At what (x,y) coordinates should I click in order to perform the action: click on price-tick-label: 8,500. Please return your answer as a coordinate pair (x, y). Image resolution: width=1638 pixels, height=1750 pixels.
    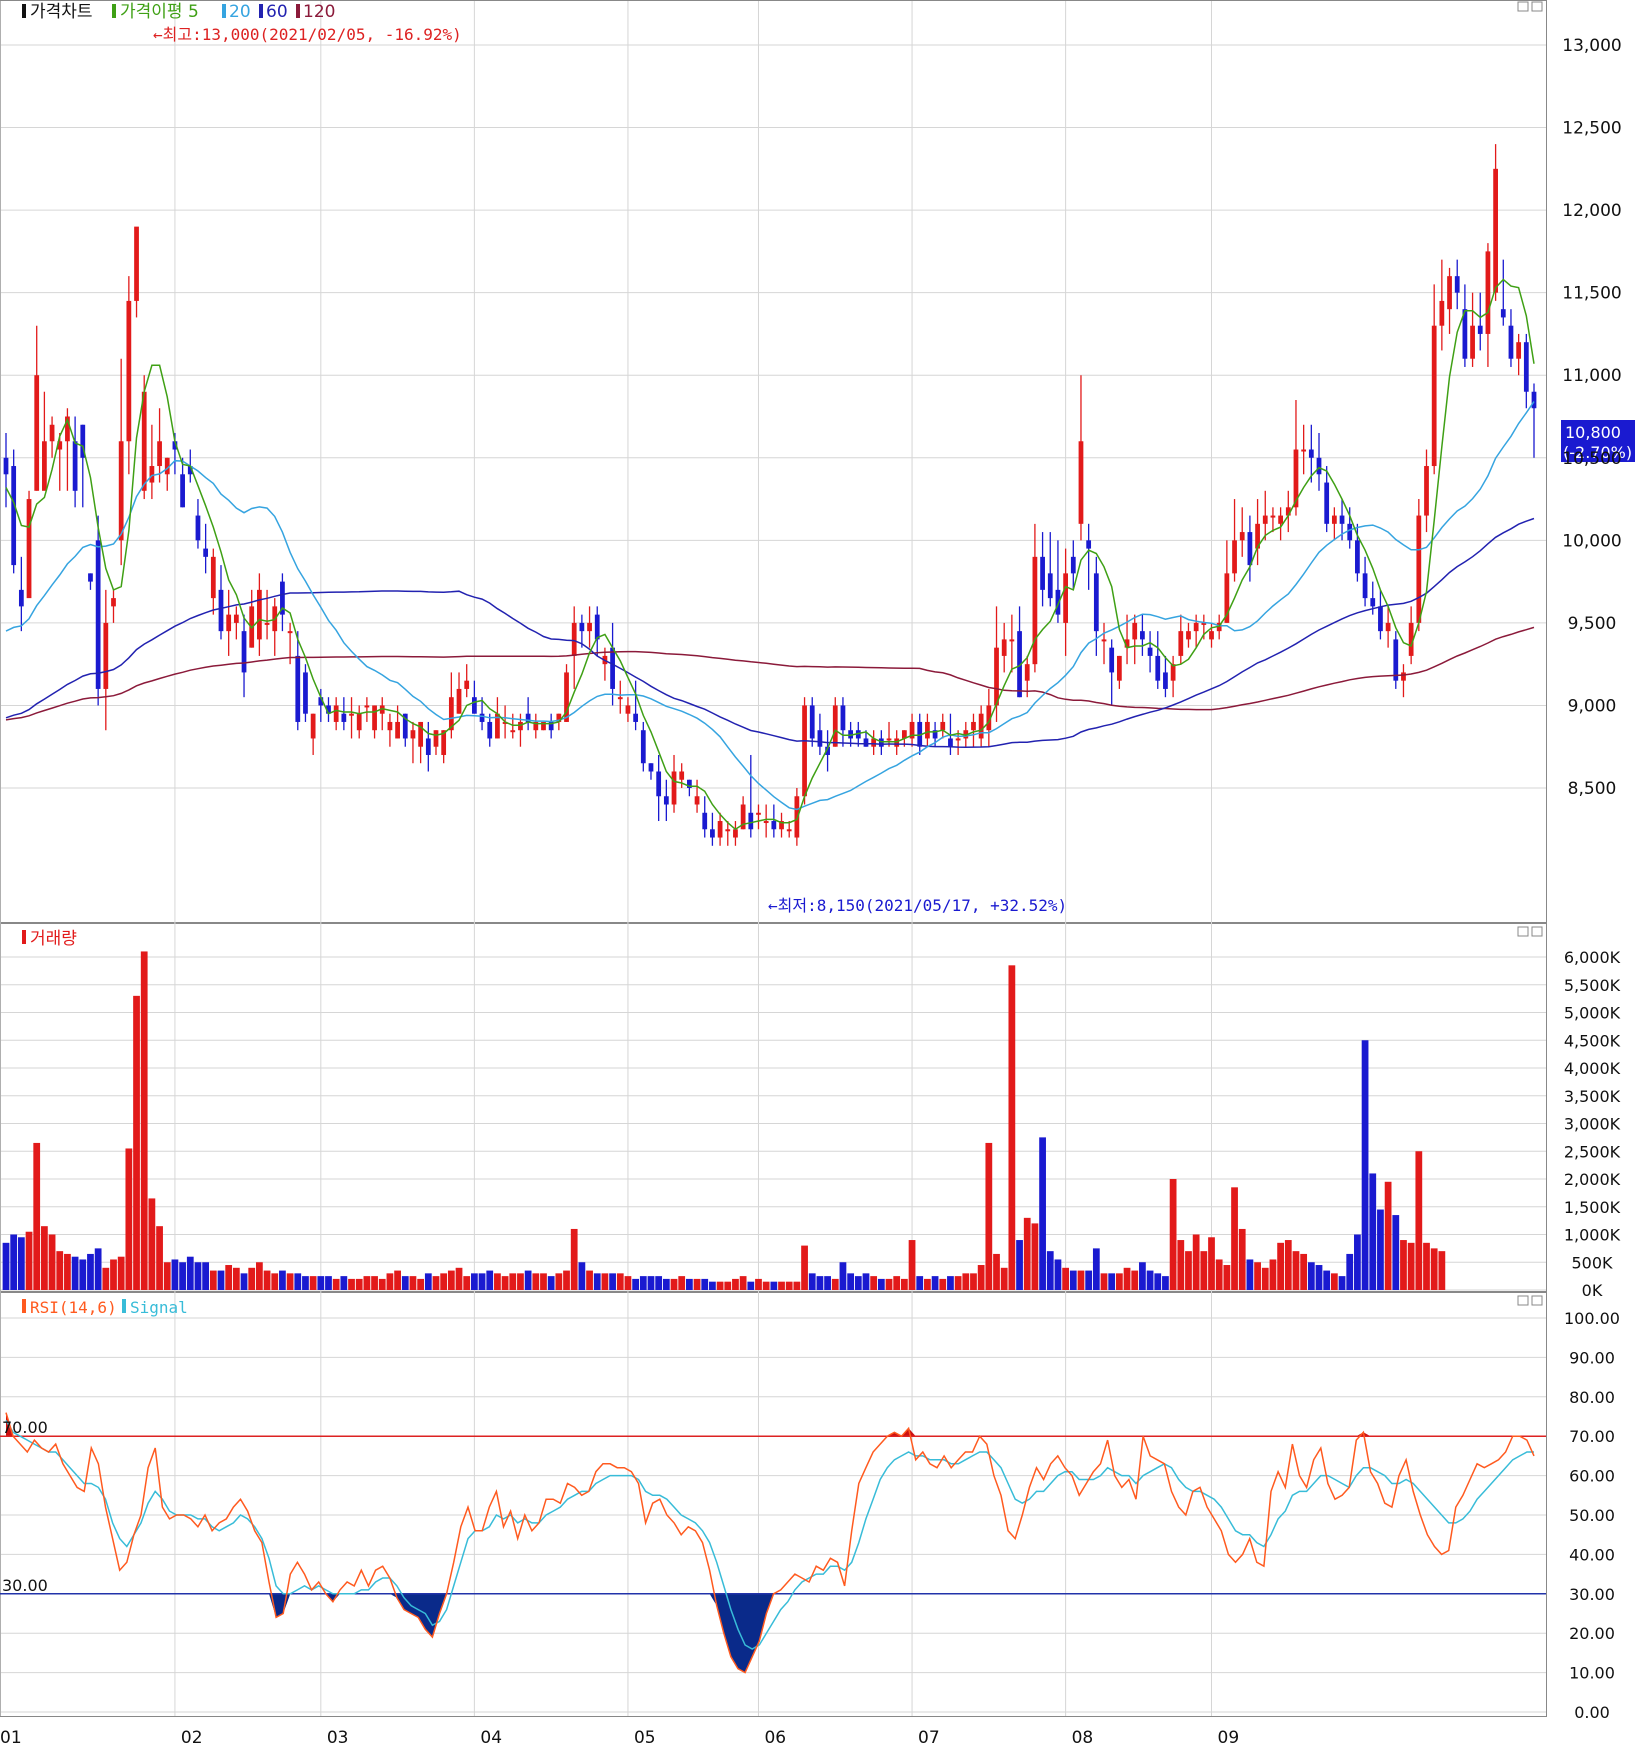
    Looking at the image, I should click on (1592, 789).